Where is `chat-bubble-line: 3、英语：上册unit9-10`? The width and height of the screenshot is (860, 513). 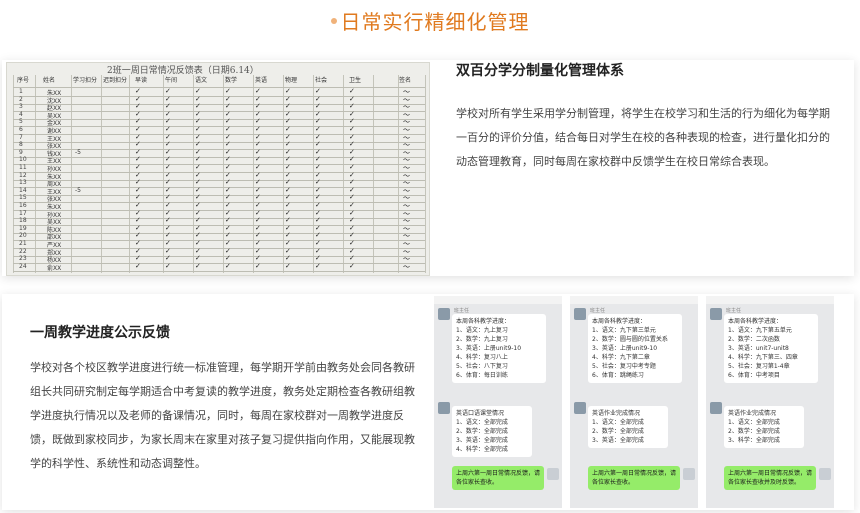
chat-bubble-line: 3、英语：上册unit9-10 is located at coordinates (625, 348).